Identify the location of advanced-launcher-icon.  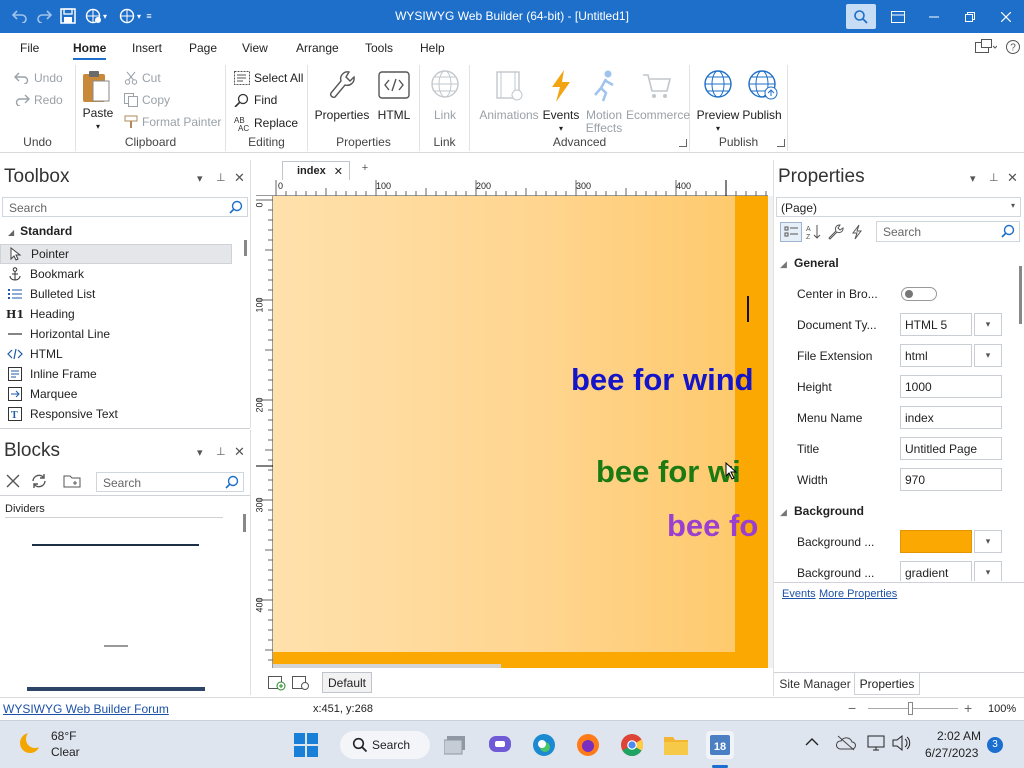
(683, 143).